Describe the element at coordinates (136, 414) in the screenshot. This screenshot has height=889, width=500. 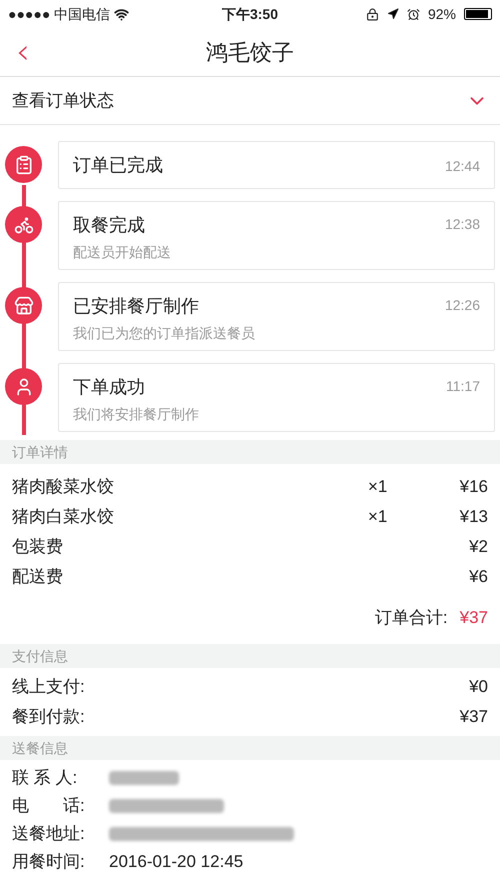
I see `status-subtitle: 我们将安排餐厅制作` at that location.